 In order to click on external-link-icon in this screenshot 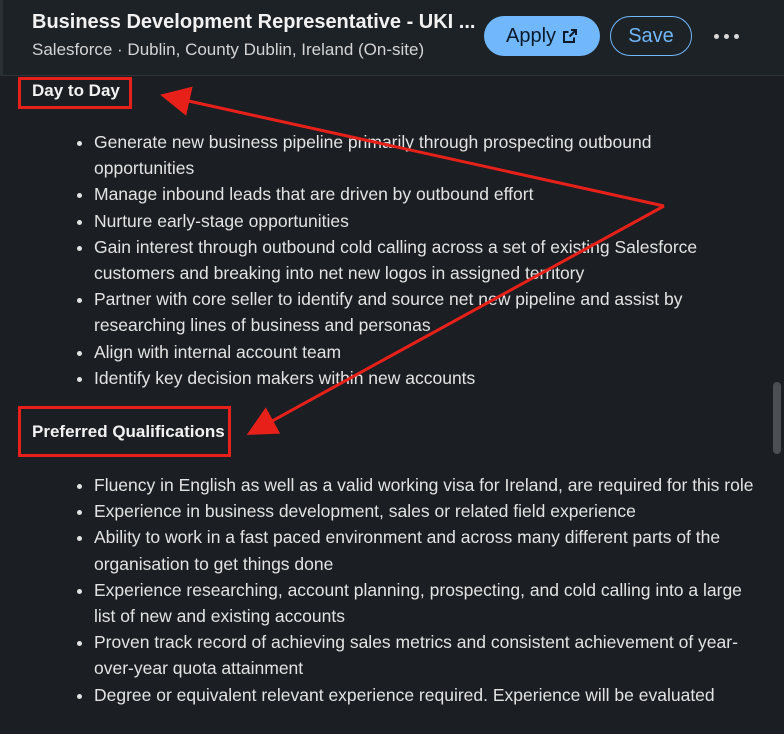, I will do `click(570, 36)`.